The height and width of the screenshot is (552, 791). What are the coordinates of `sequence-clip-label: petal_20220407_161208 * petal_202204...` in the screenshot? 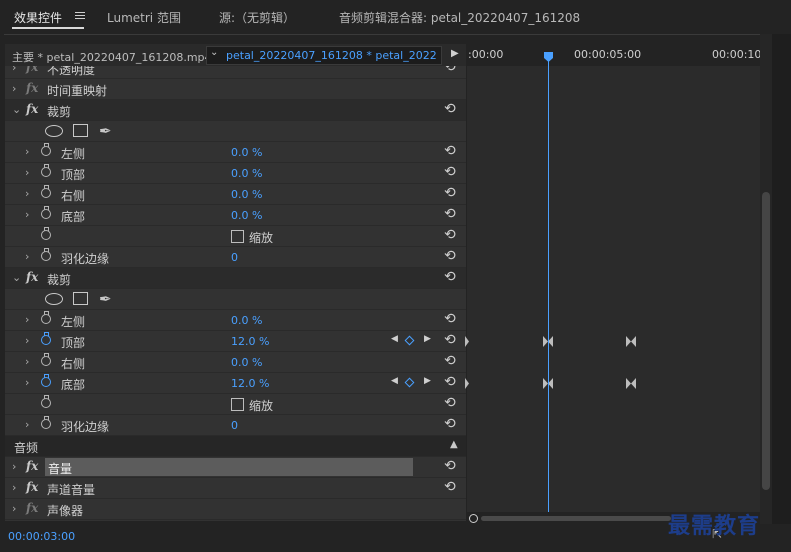 It's located at (331, 55).